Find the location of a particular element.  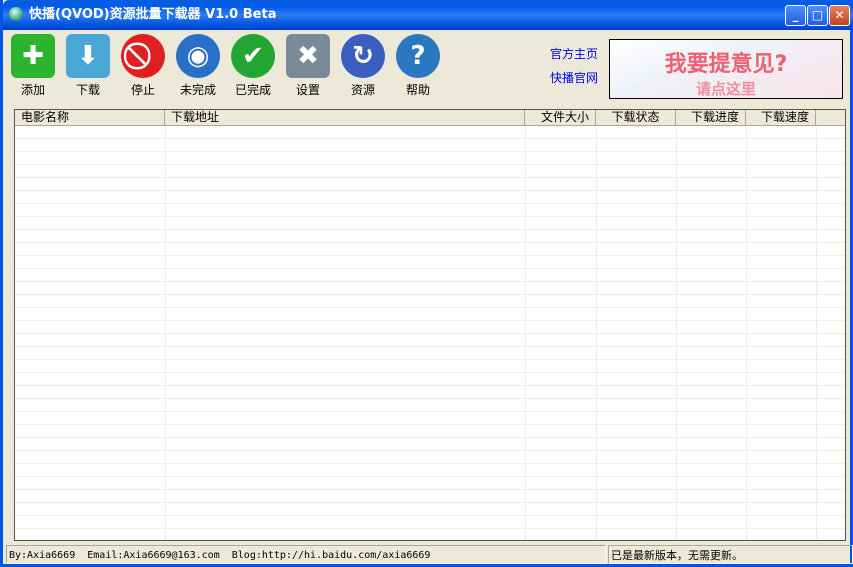

toolbar-button-5: ✖ 设置 is located at coordinates (308, 66).